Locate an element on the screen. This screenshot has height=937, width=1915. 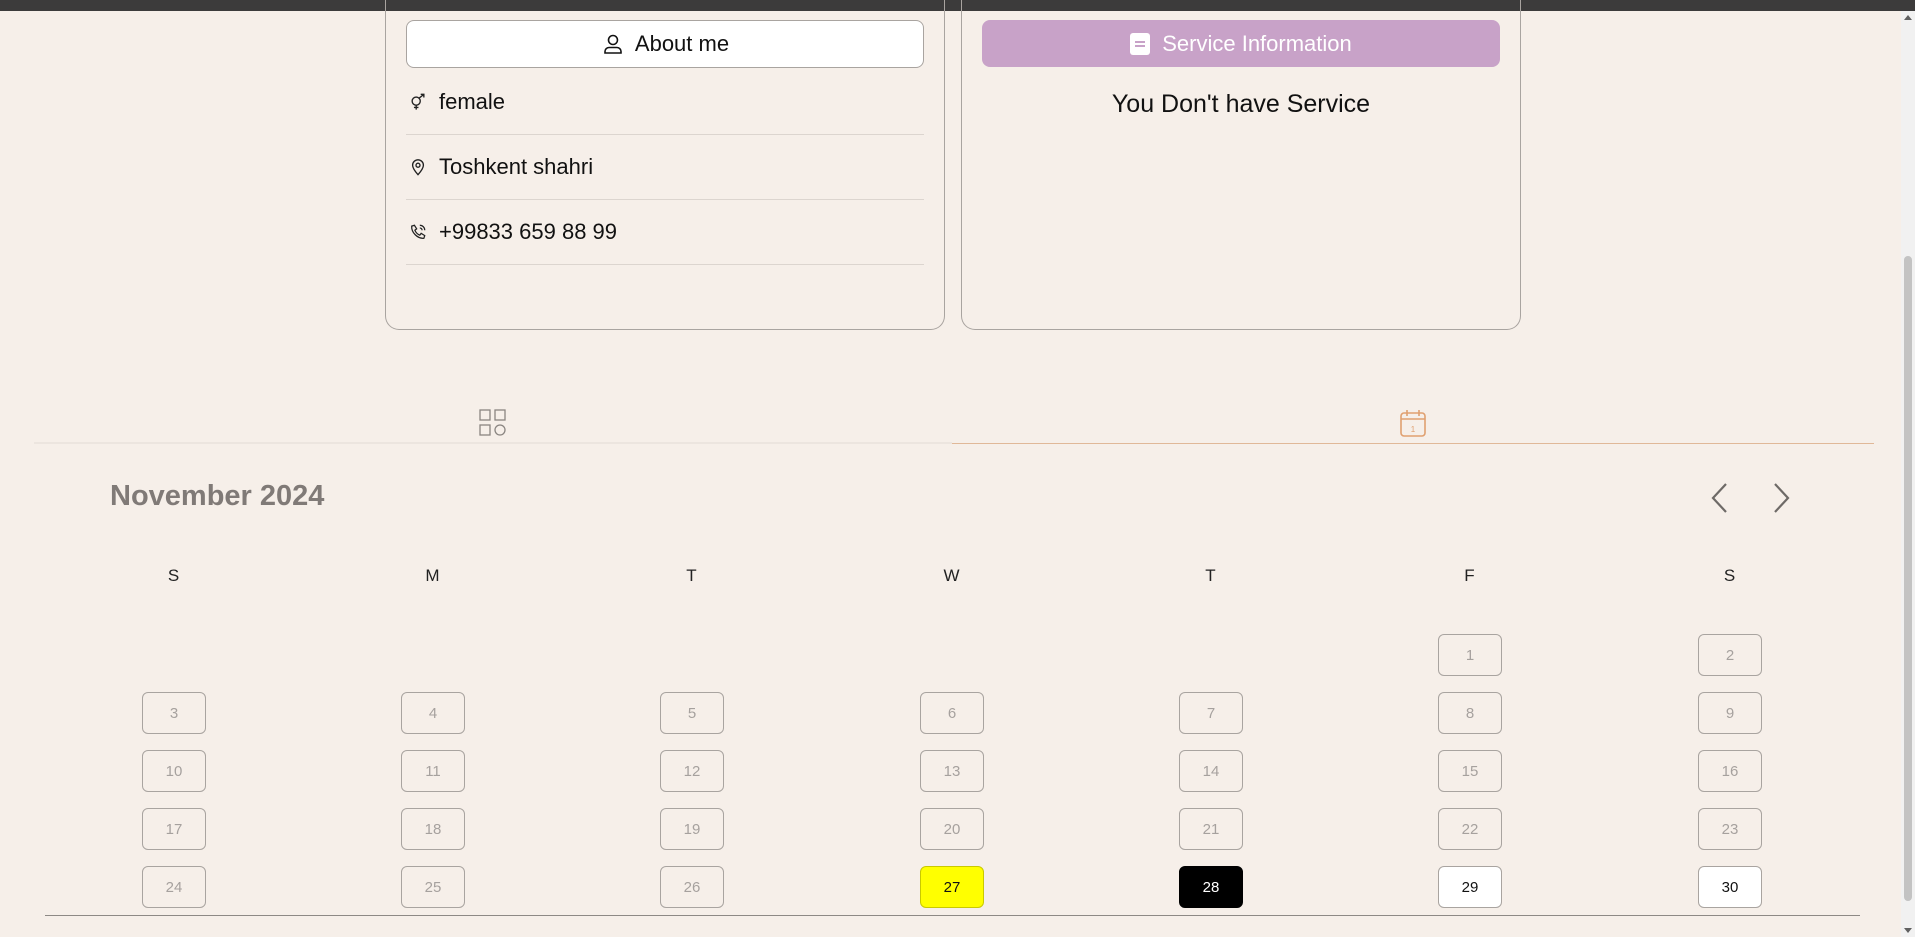
about-me-button: About me is located at coordinates (665, 44).